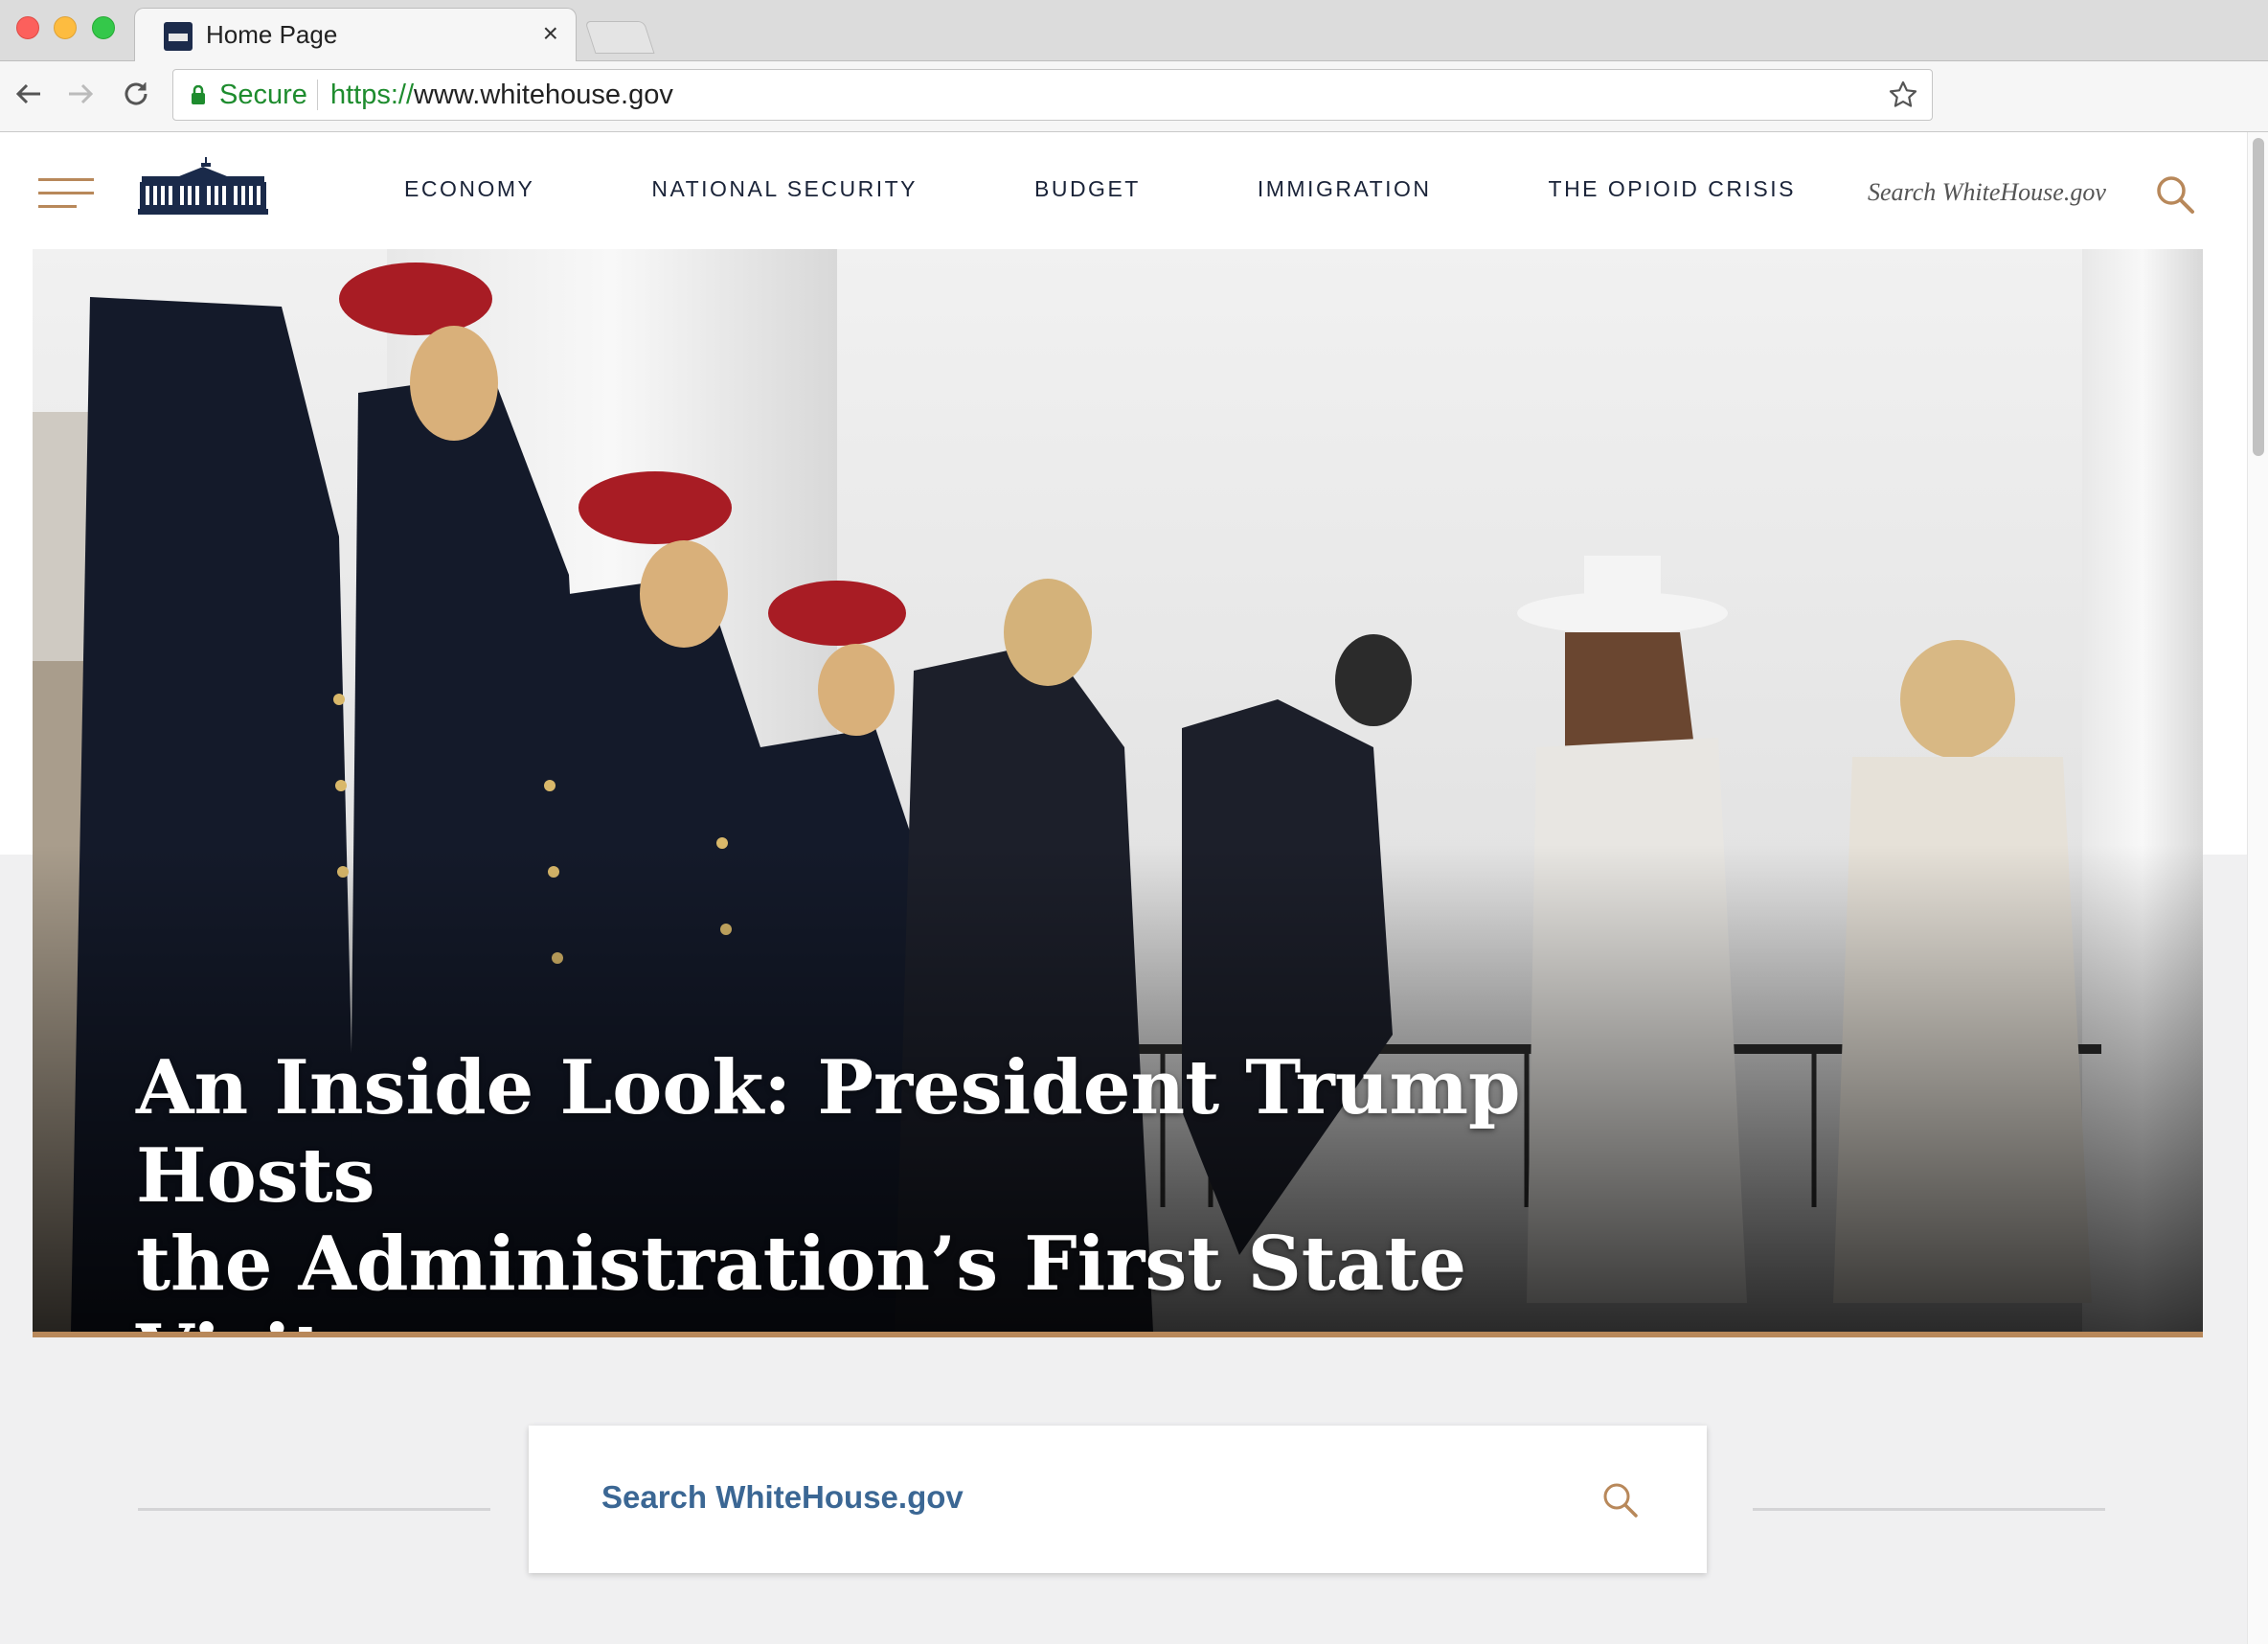 The width and height of the screenshot is (2268, 1644). I want to click on header-search-input: Search WhiteHouse.gov, so click(1987, 192).